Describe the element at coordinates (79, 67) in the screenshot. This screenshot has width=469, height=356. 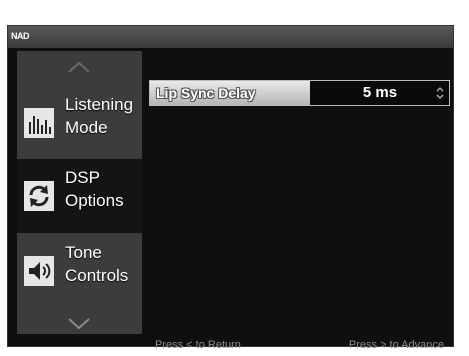
I see `chevron-up-icon` at that location.